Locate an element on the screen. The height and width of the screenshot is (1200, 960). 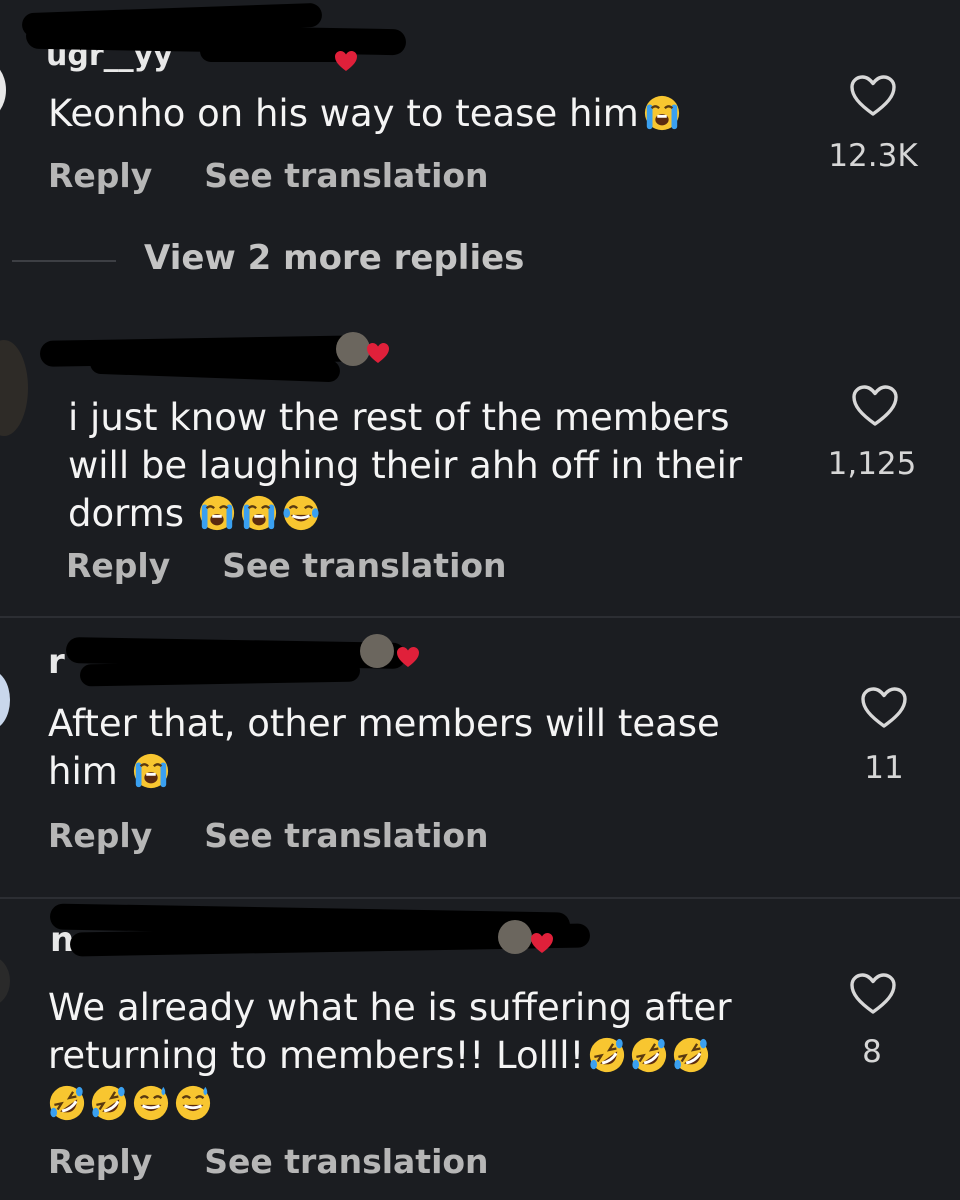
comment-text-line: him is located at coordinates (83, 771).